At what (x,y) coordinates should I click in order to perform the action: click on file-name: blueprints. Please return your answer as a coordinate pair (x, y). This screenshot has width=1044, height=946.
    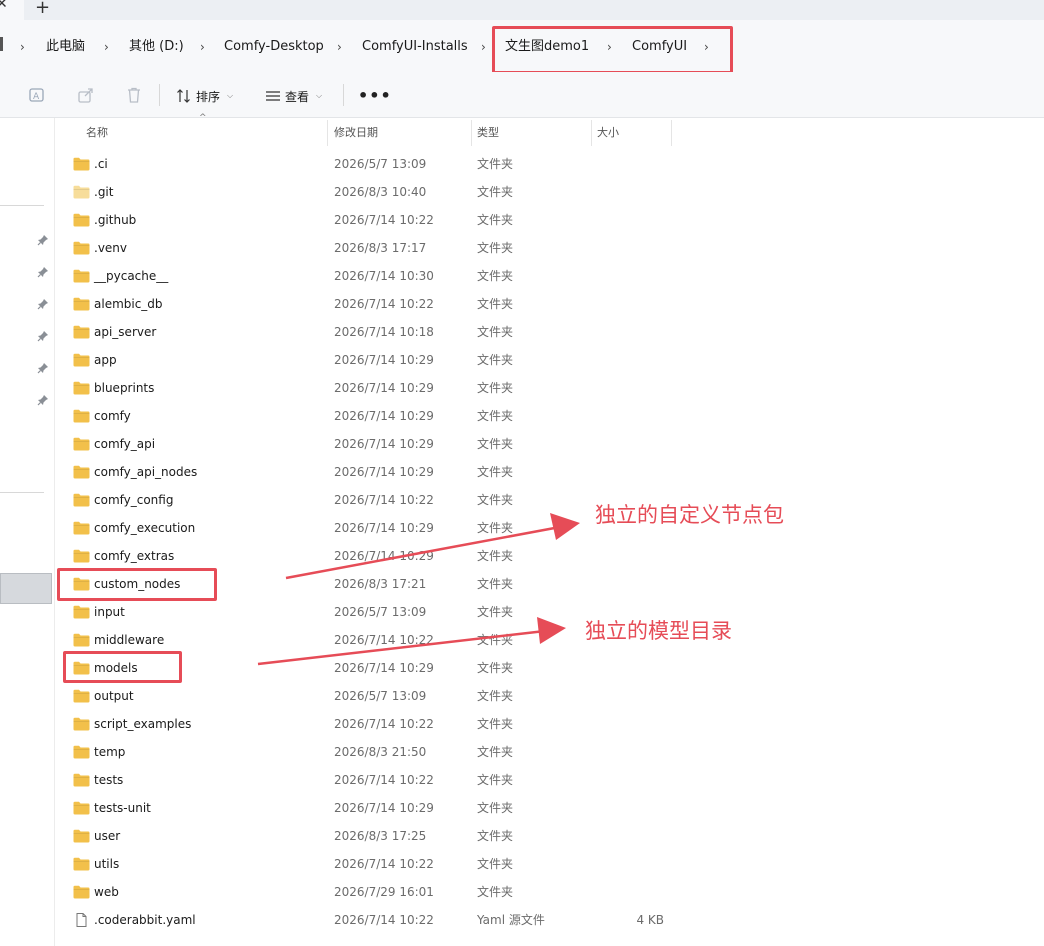
    Looking at the image, I should click on (124, 388).